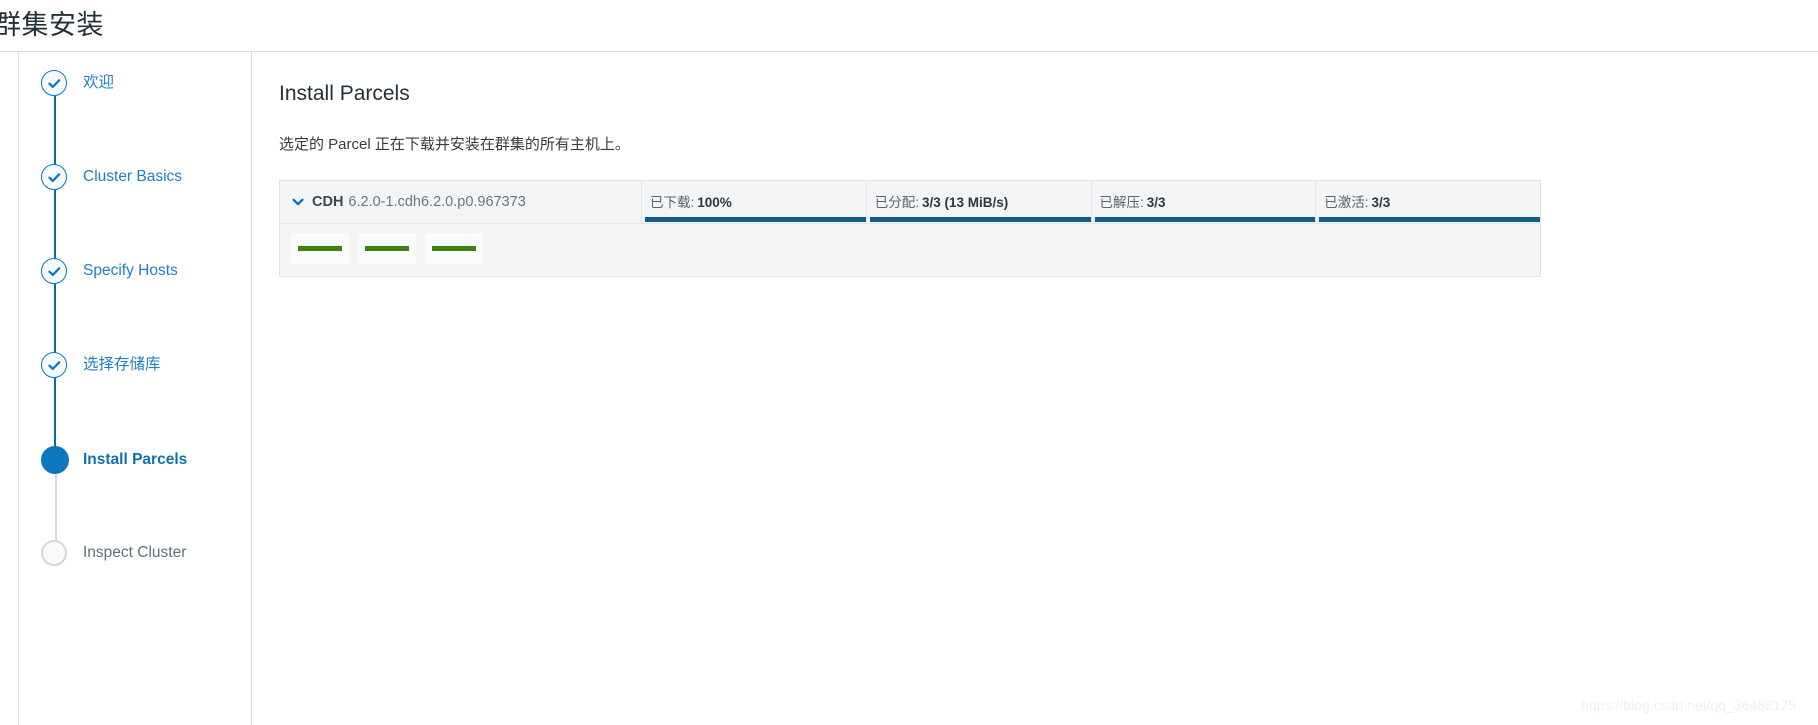 This screenshot has height=725, width=1818. What do you see at coordinates (135, 495) in the screenshot?
I see `sidebar-item-install-parcels: Install Parcels` at bounding box center [135, 495].